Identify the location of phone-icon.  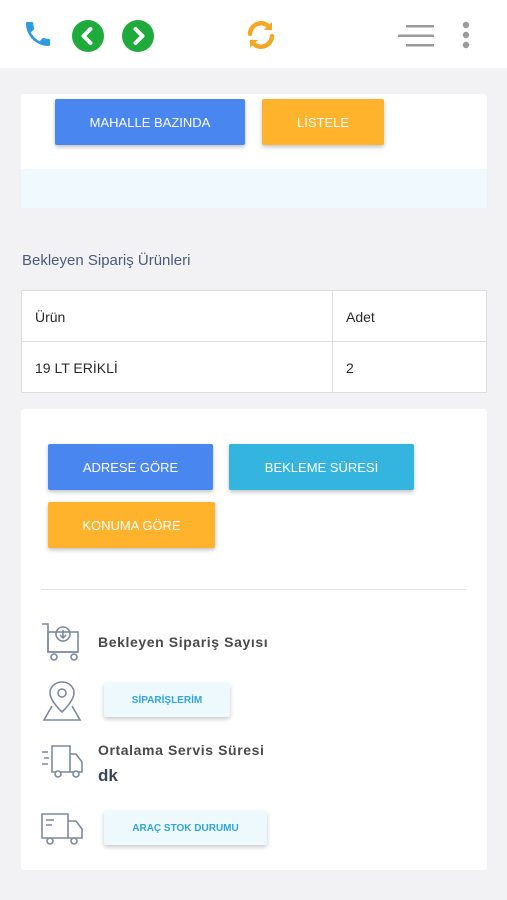
(38, 34).